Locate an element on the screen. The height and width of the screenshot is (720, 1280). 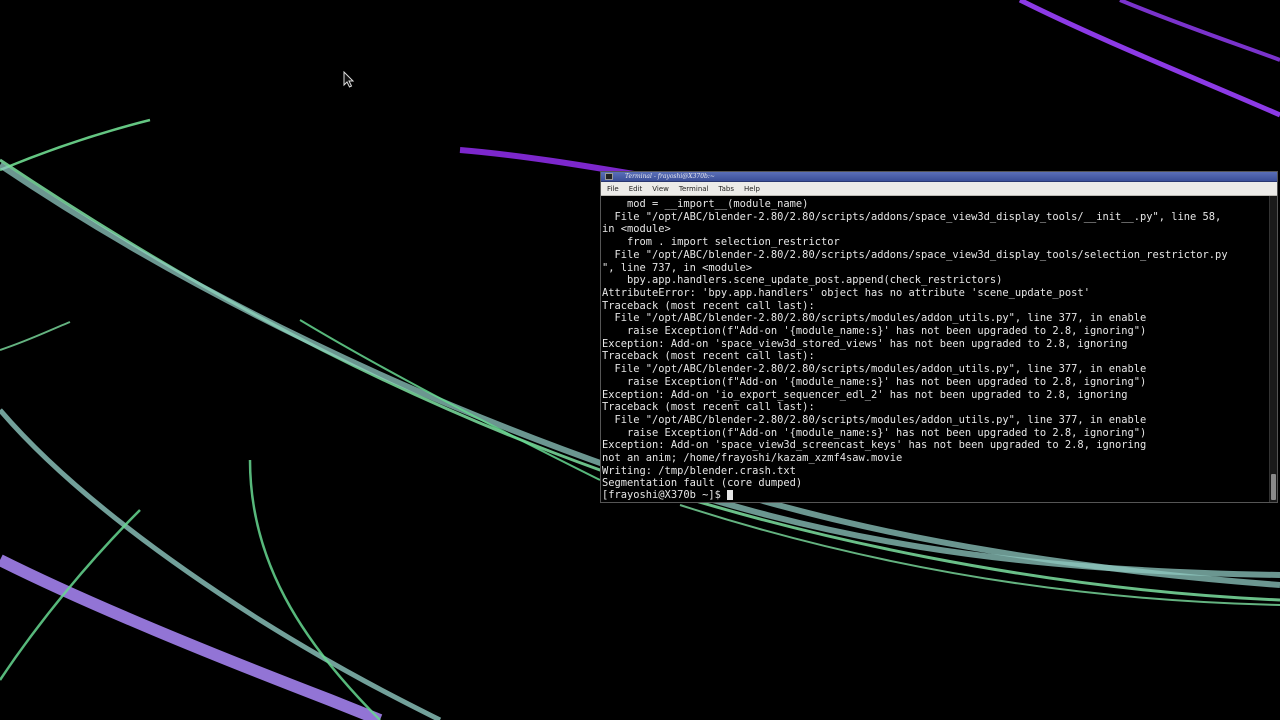
terminal-app-icon is located at coordinates (609, 176).